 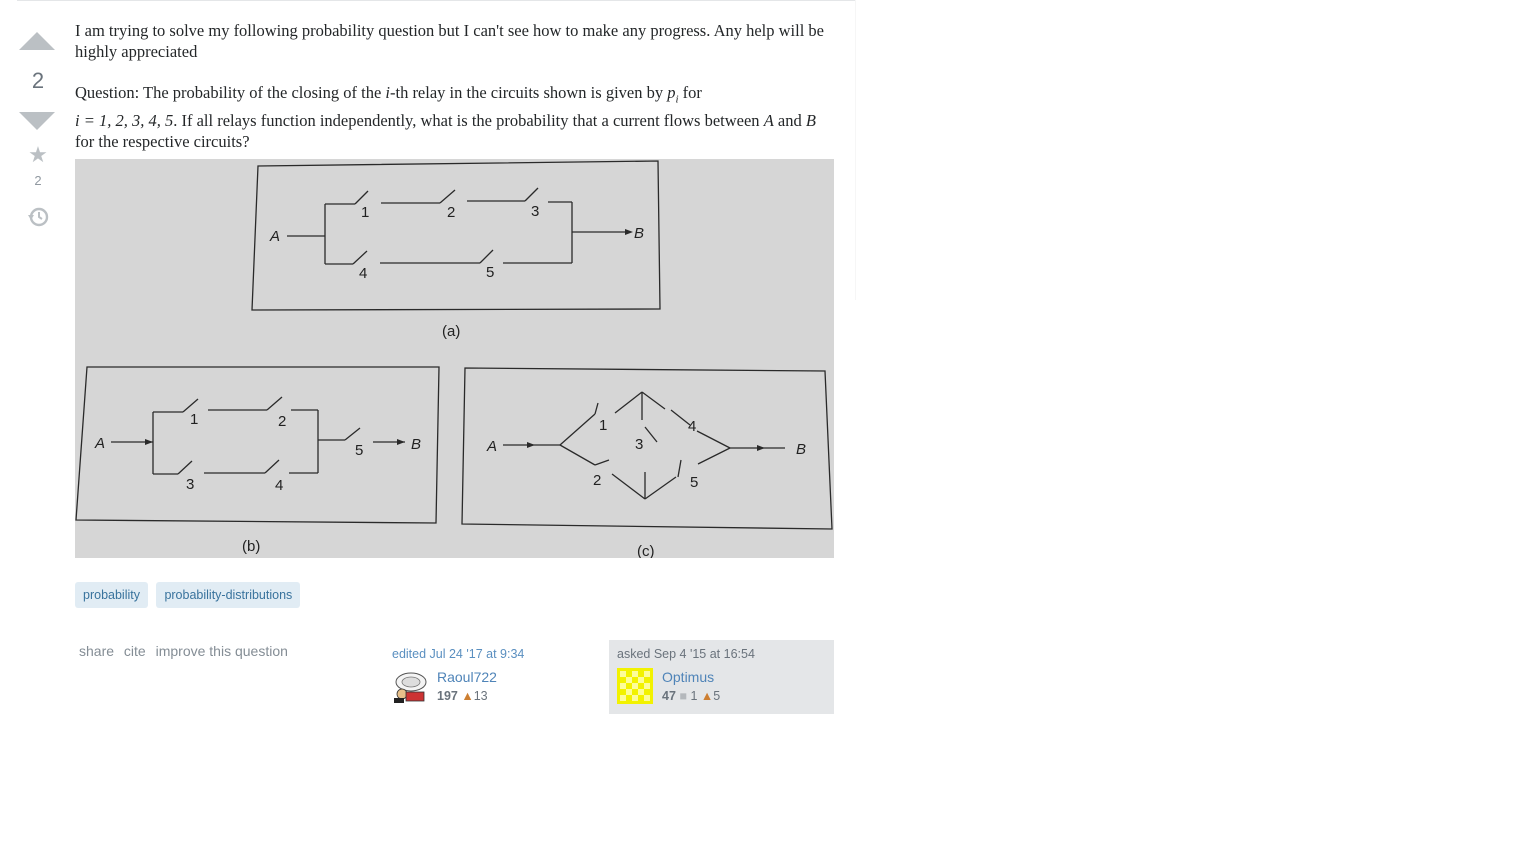 I want to click on diagram-b-relay-5: 5, so click(x=359, y=450).